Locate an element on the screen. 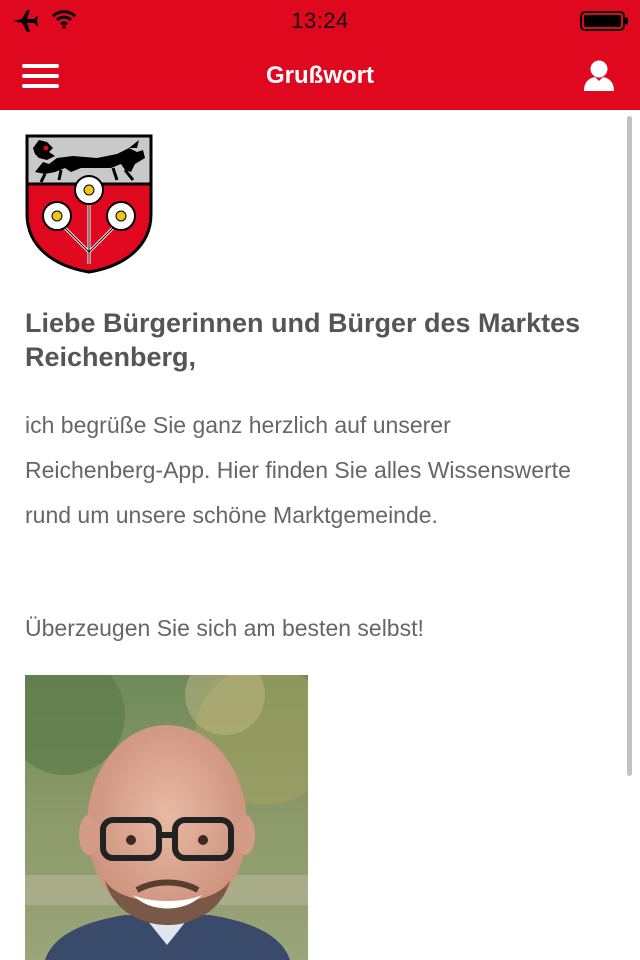 Image resolution: width=640 pixels, height=960 pixels. user-icon is located at coordinates (599, 75).